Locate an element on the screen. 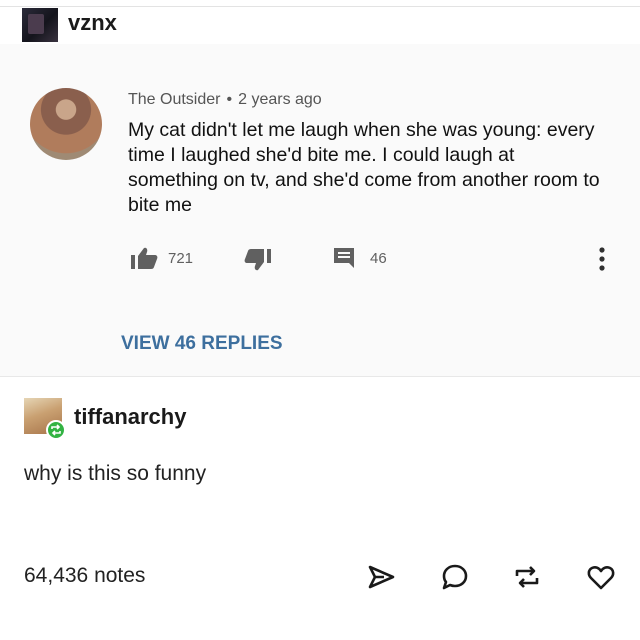  reblog-text: why is this so funny is located at coordinates (115, 473).